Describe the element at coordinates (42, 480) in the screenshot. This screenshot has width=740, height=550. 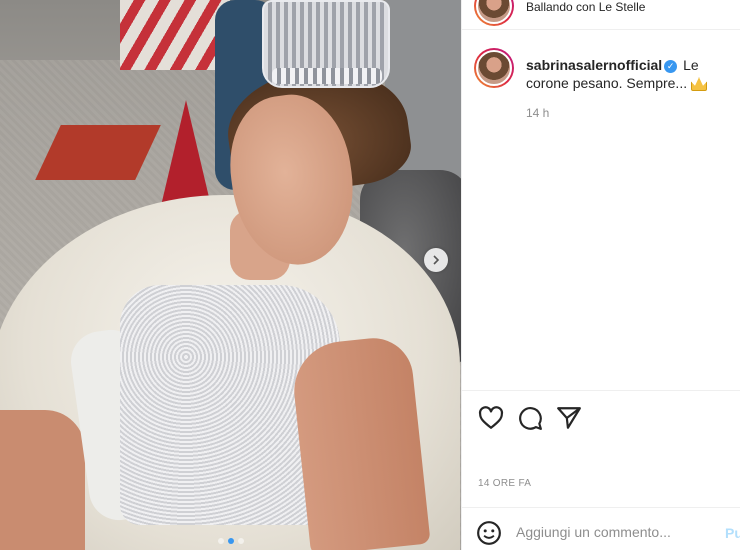
I see `photo-leg` at that location.